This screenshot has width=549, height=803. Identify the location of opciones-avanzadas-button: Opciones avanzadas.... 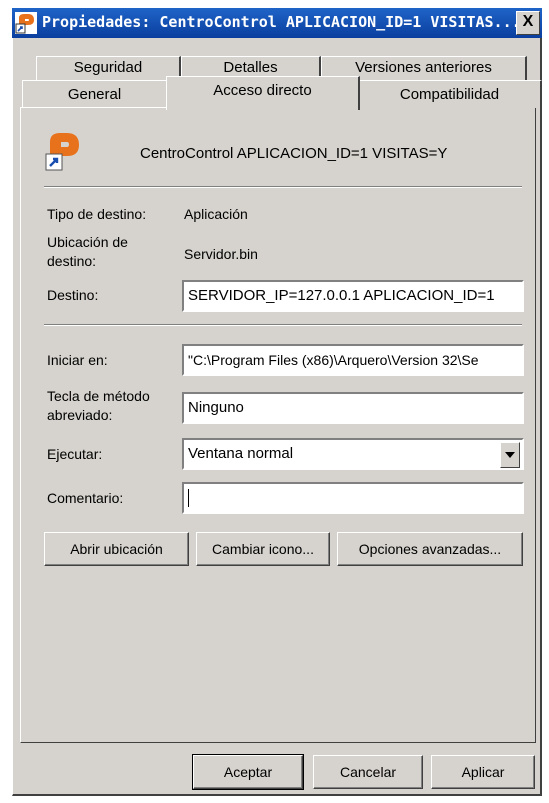
(430, 549).